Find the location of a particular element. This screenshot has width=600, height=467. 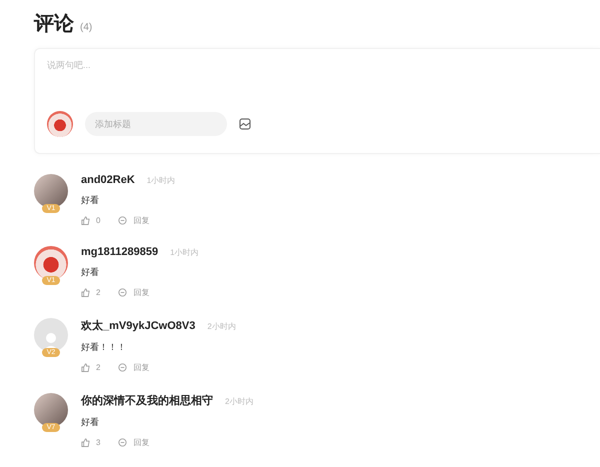

comments-title: 评论 is located at coordinates (54, 24).